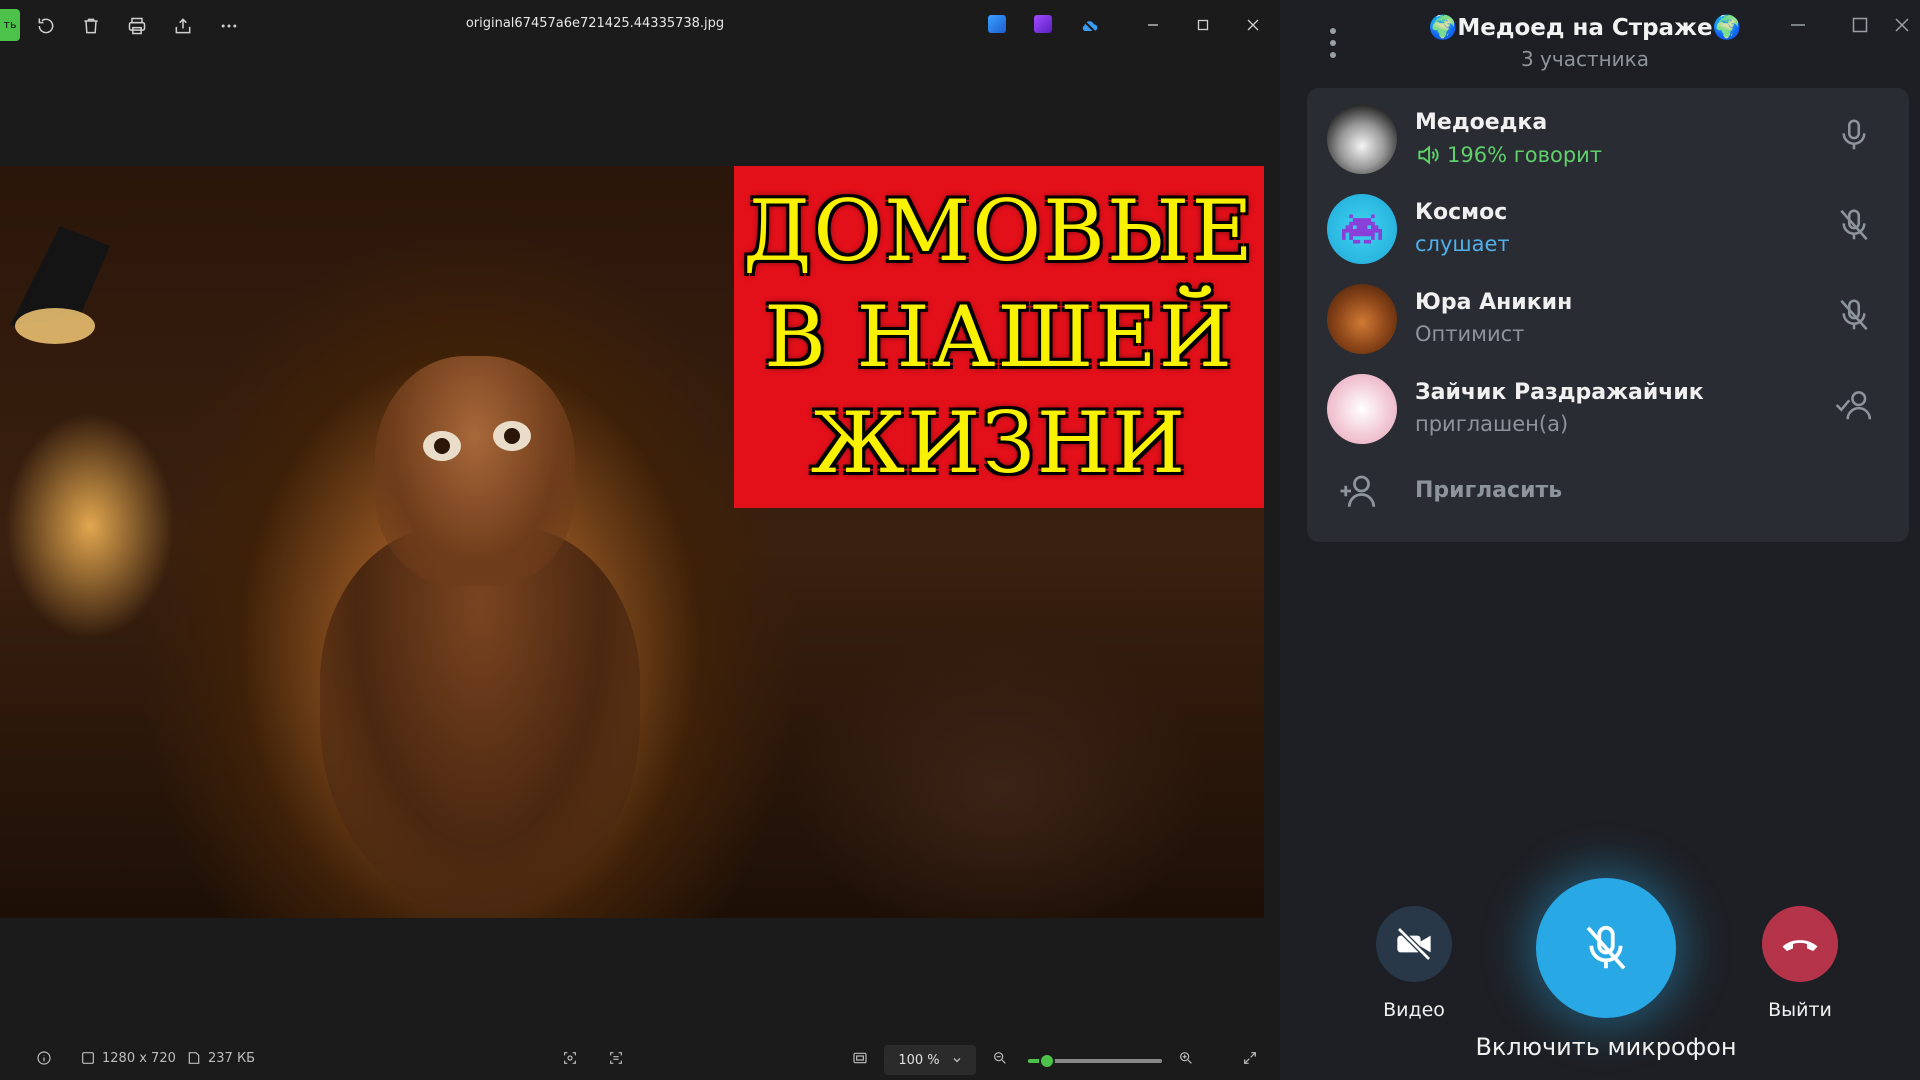  I want to click on filesize-icon, so click(194, 1058).